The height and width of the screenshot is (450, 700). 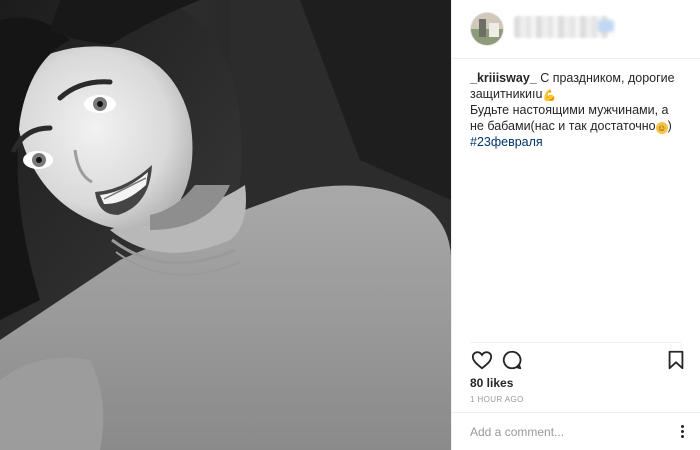 I want to click on post-header, so click(x=576, y=29).